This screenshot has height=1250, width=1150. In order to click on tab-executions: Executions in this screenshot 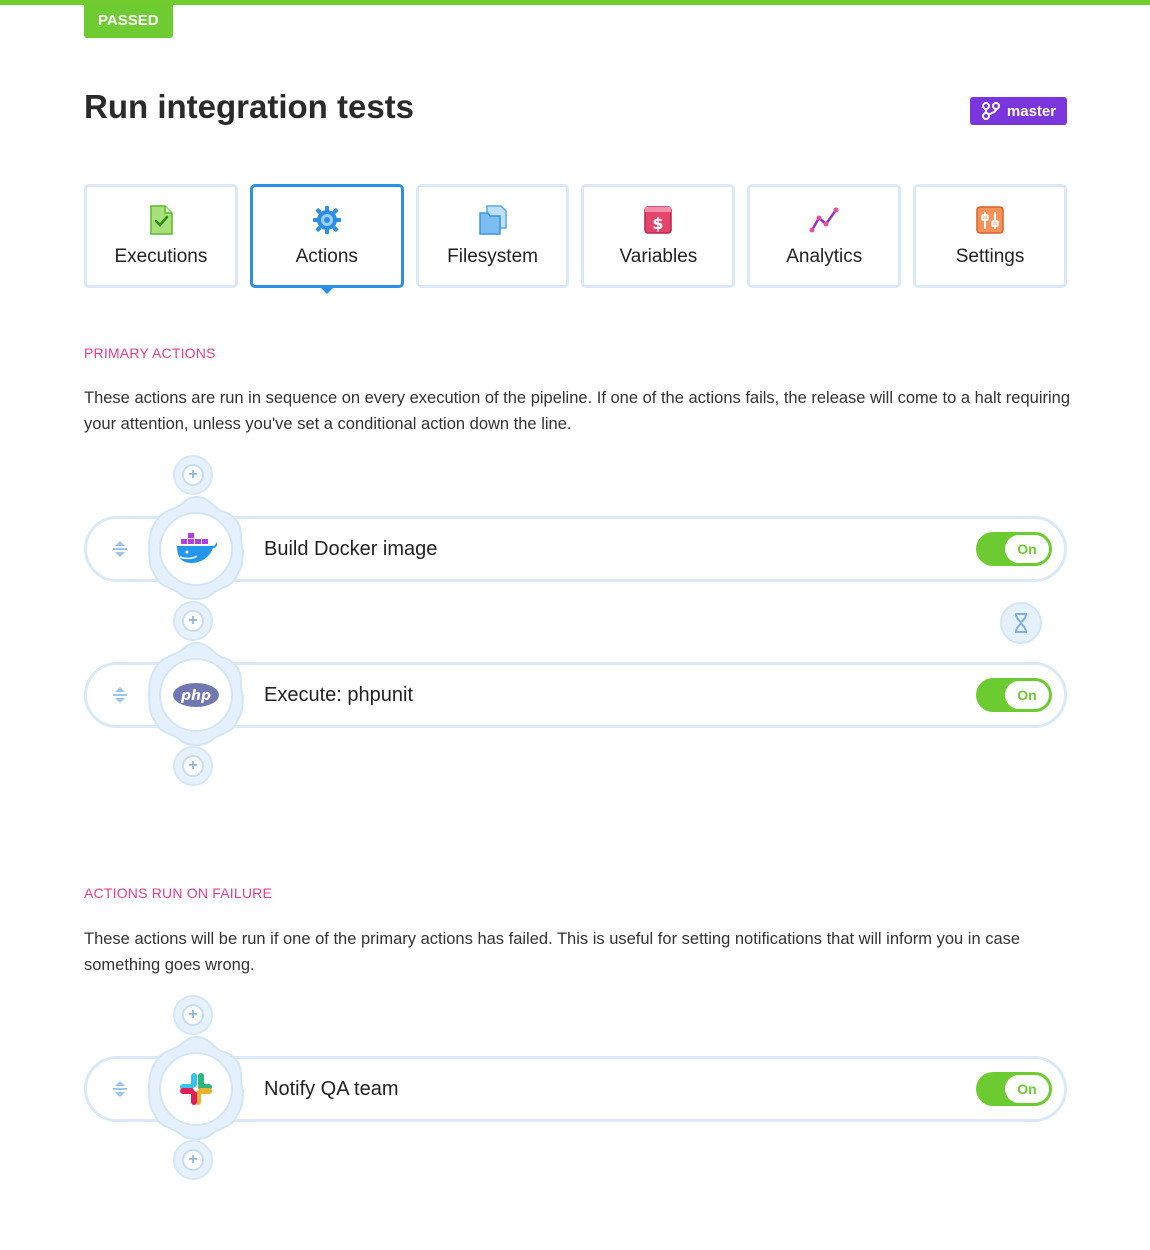, I will do `click(161, 236)`.